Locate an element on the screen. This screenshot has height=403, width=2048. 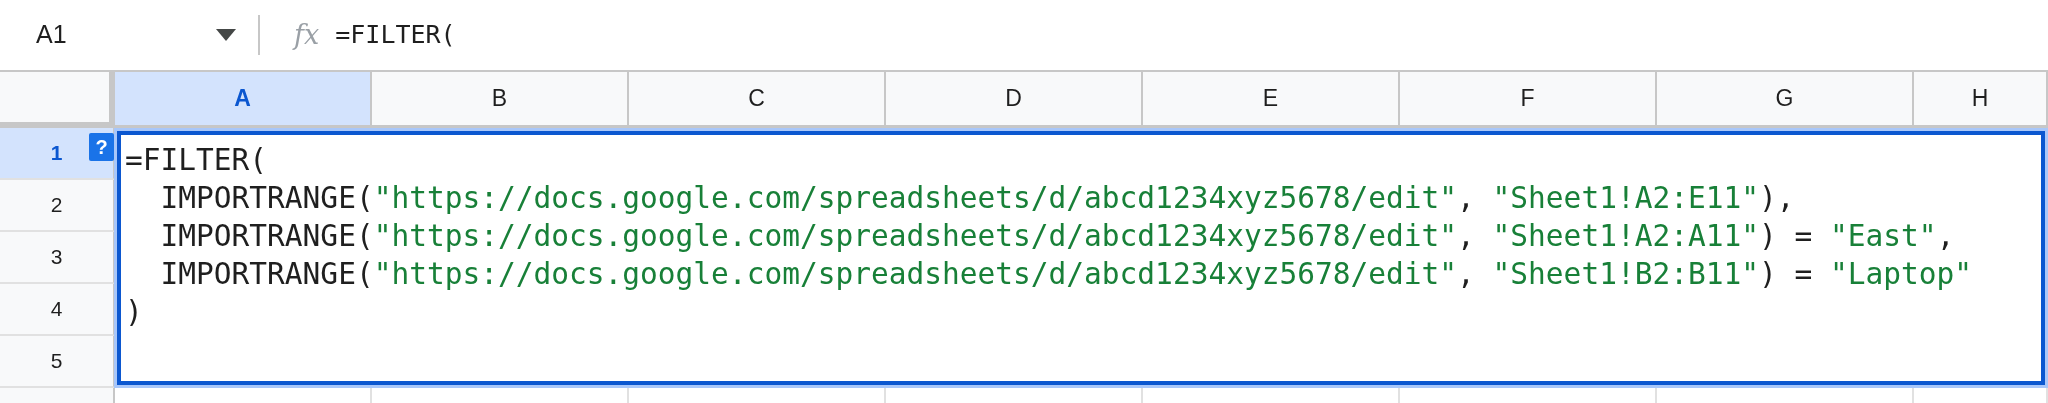
row-header: 3 is located at coordinates (57, 258).